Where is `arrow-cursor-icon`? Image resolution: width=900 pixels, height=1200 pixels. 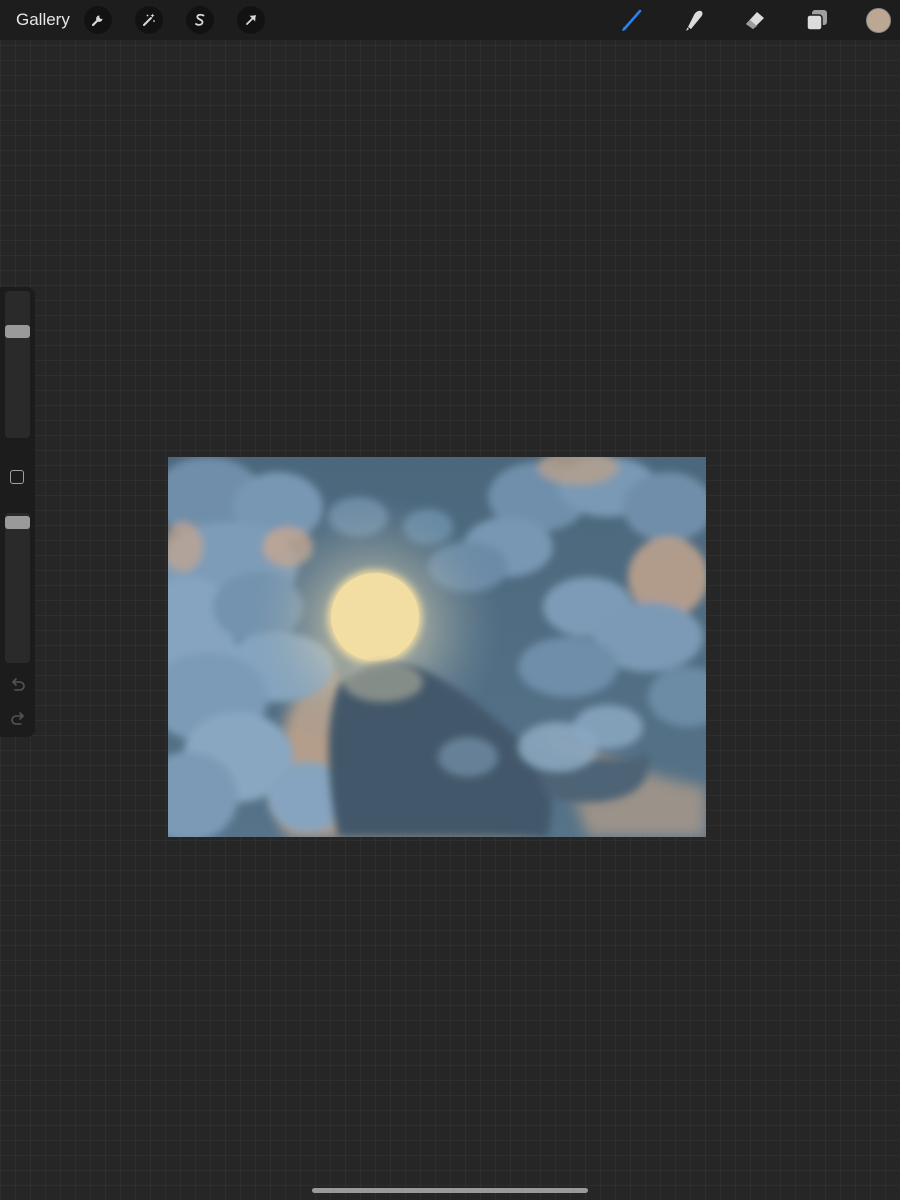 arrow-cursor-icon is located at coordinates (251, 20).